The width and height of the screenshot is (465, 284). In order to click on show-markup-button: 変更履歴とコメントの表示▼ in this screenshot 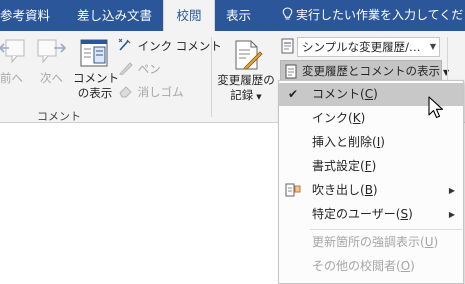, I will do `click(364, 71)`.